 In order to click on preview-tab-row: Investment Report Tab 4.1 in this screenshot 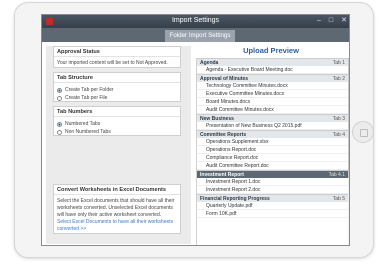, I will do `click(272, 174)`.